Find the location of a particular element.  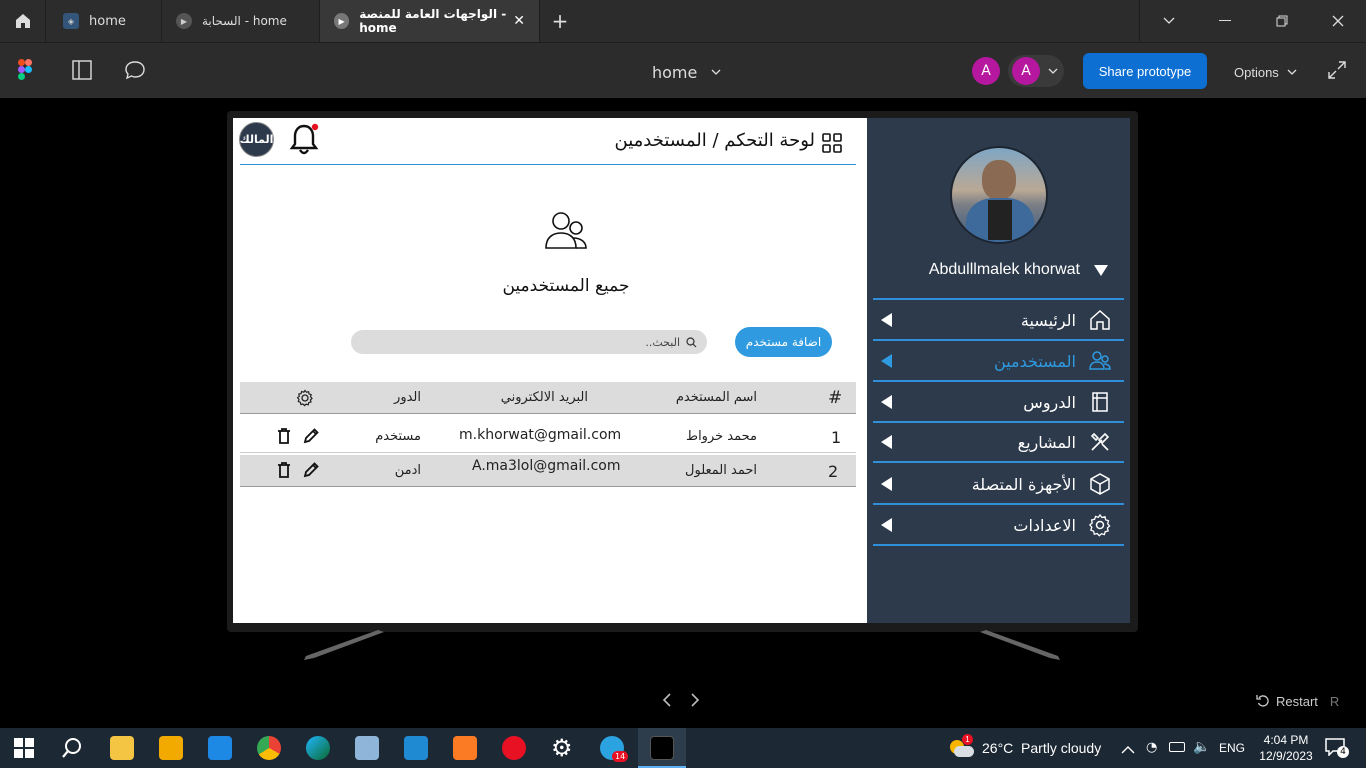

search-taskbar-button is located at coordinates (72, 748).